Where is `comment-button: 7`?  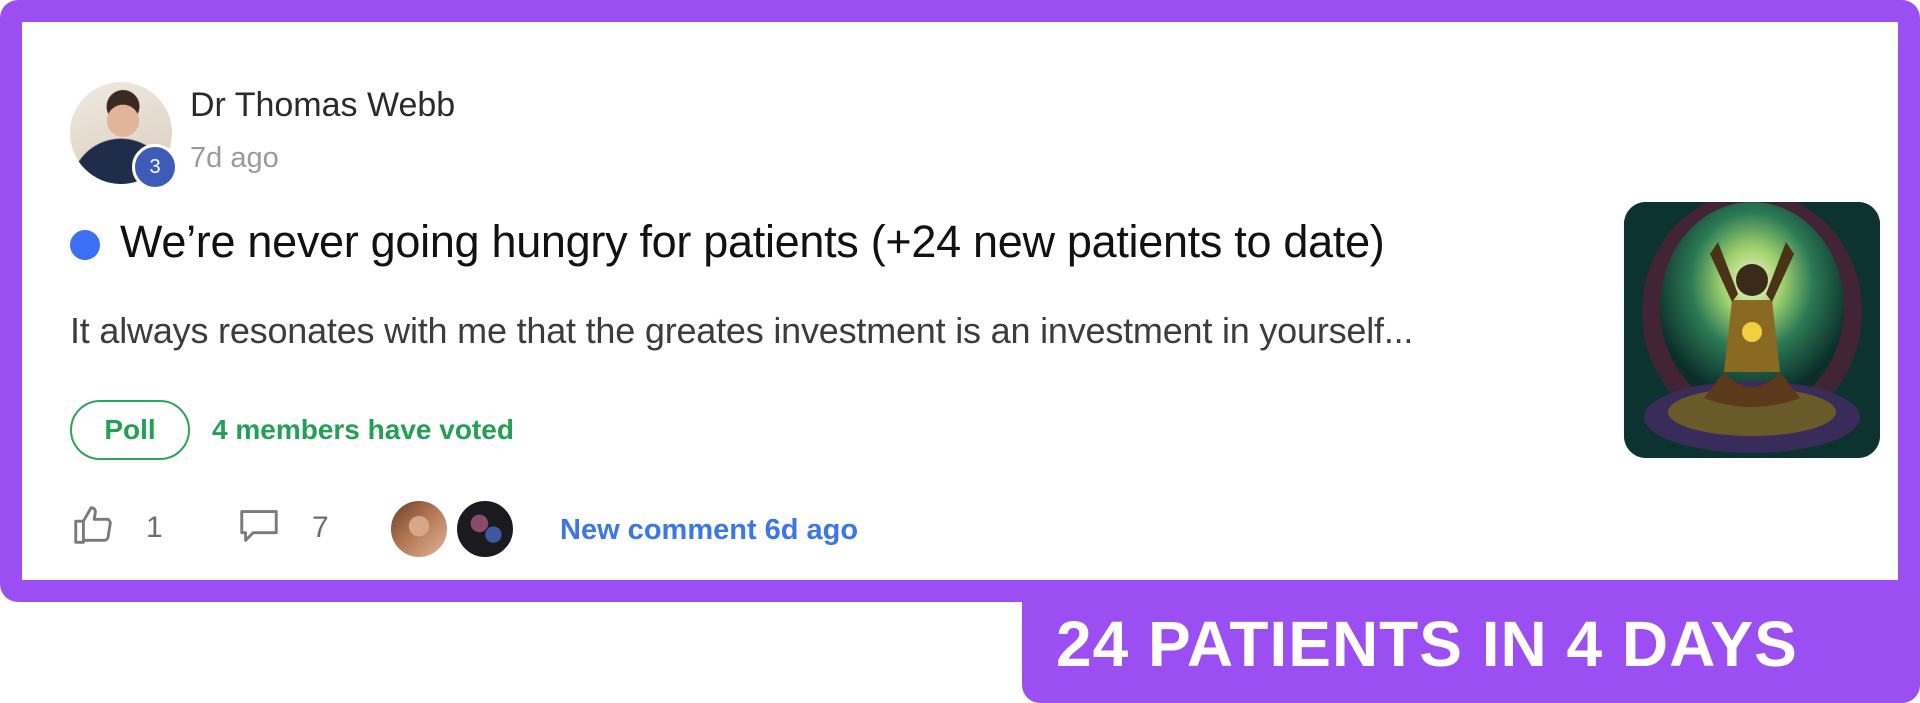 comment-button: 7 is located at coordinates (282, 527).